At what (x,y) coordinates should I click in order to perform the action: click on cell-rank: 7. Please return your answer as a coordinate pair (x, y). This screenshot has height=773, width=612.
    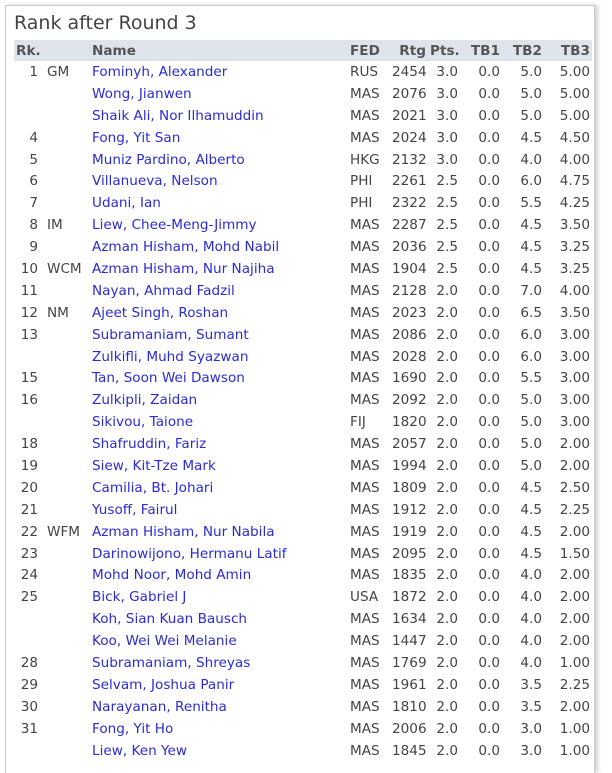
    Looking at the image, I should click on (33, 203).